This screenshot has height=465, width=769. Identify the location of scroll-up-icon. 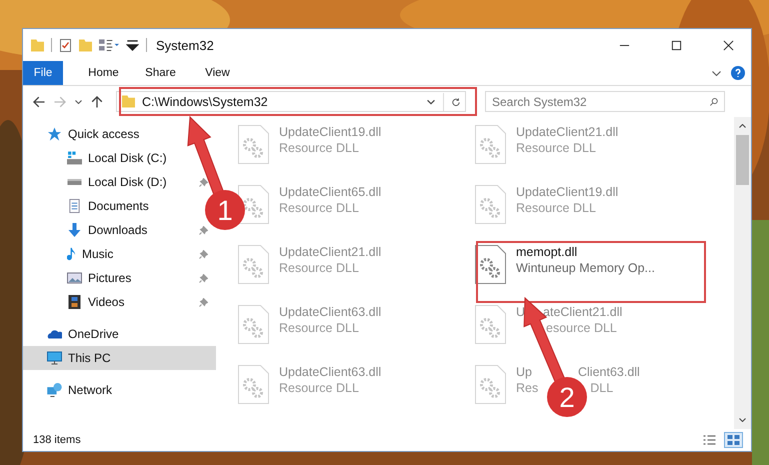
(742, 126).